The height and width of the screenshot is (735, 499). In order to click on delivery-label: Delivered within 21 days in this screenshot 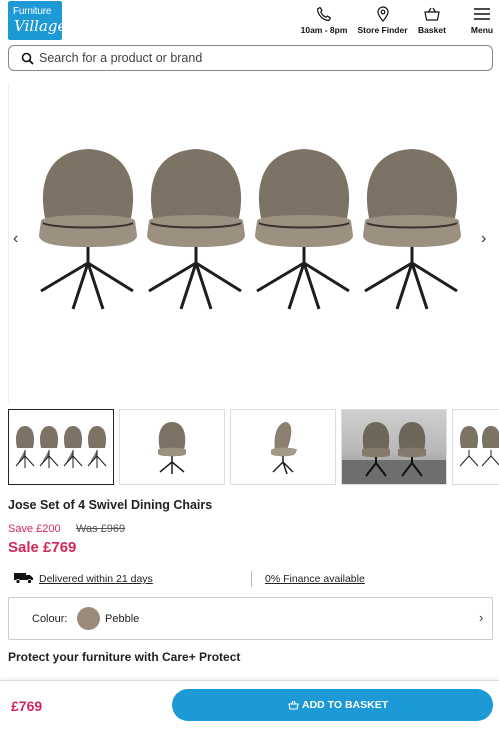, I will do `click(96, 579)`.